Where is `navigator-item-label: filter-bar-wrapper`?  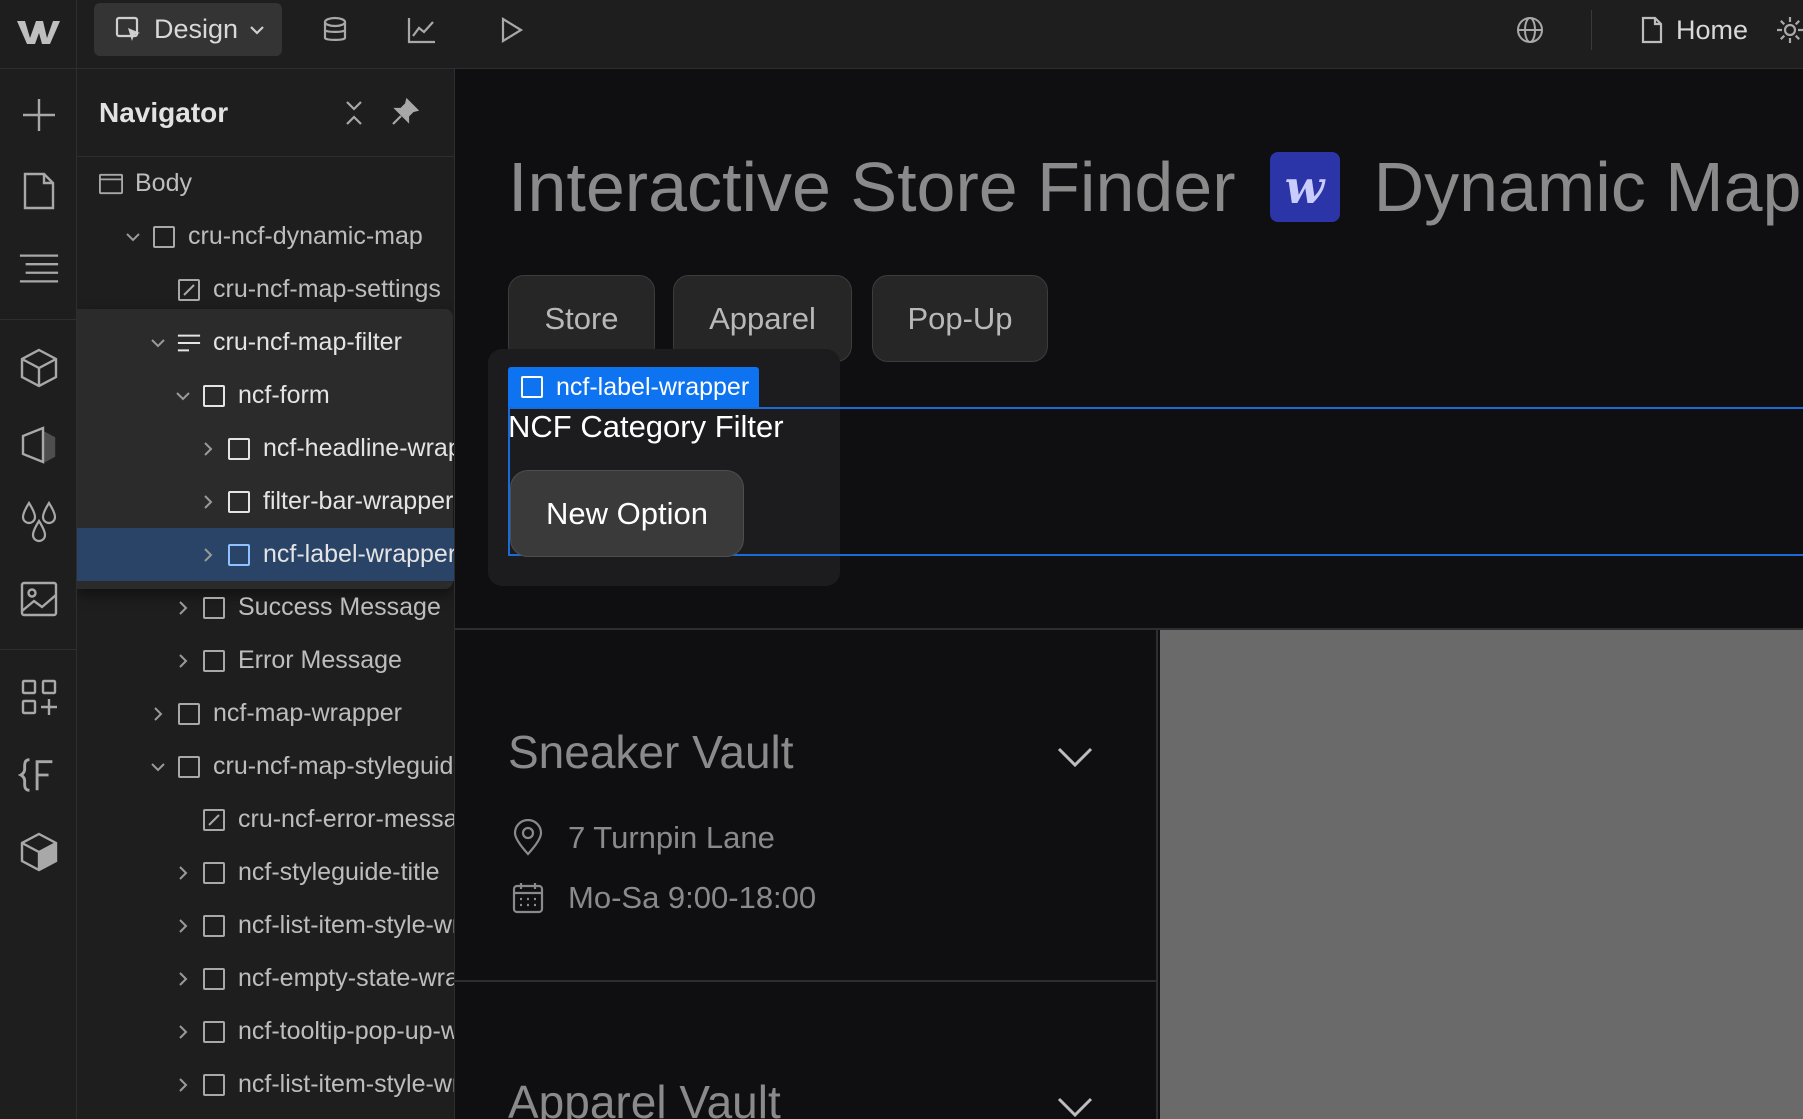 navigator-item-label: filter-bar-wrapper is located at coordinates (358, 501).